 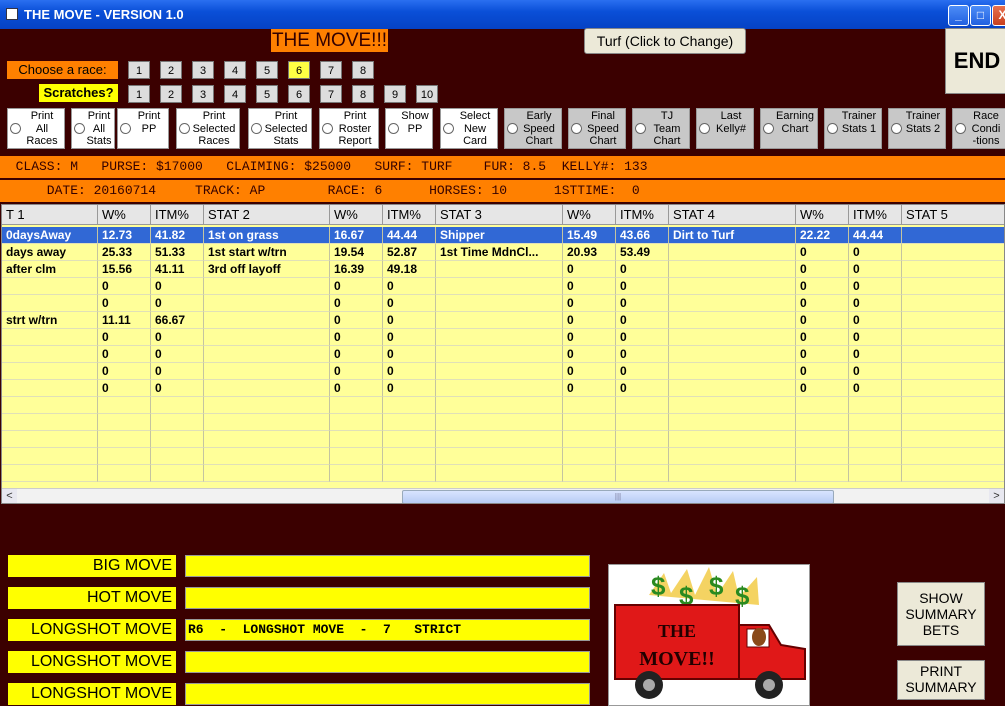 What do you see at coordinates (267, 269) in the screenshot?
I see `table-cell: 3rd off layoff` at bounding box center [267, 269].